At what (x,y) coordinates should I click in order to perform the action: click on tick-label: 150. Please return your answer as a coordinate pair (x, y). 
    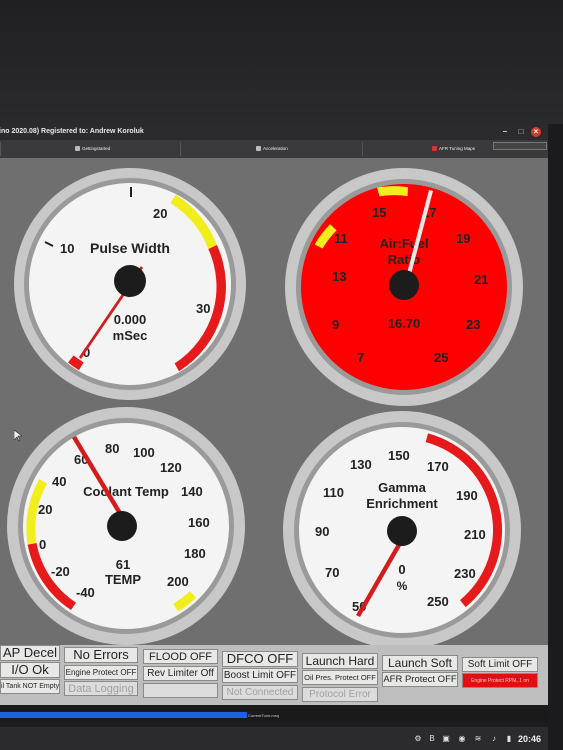
    Looking at the image, I should click on (399, 455).